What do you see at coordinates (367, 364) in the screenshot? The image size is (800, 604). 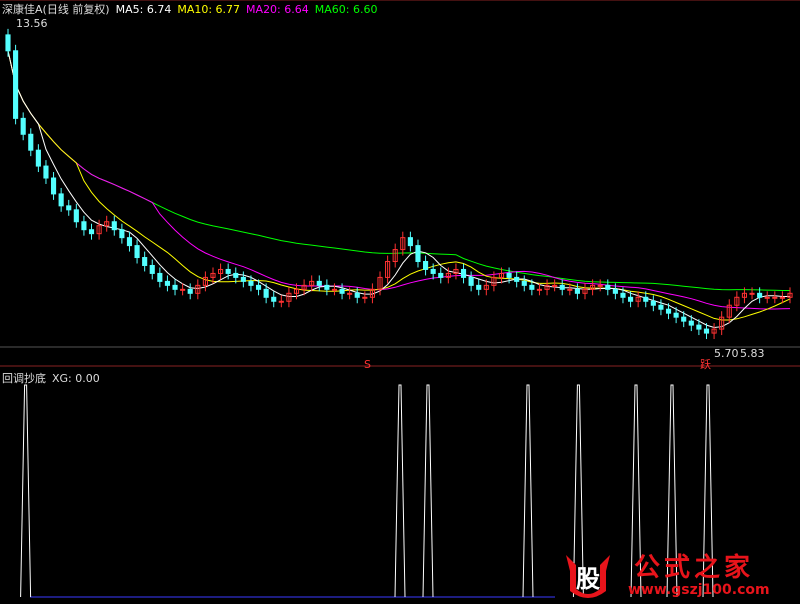 I see `sell-marker: S` at bounding box center [367, 364].